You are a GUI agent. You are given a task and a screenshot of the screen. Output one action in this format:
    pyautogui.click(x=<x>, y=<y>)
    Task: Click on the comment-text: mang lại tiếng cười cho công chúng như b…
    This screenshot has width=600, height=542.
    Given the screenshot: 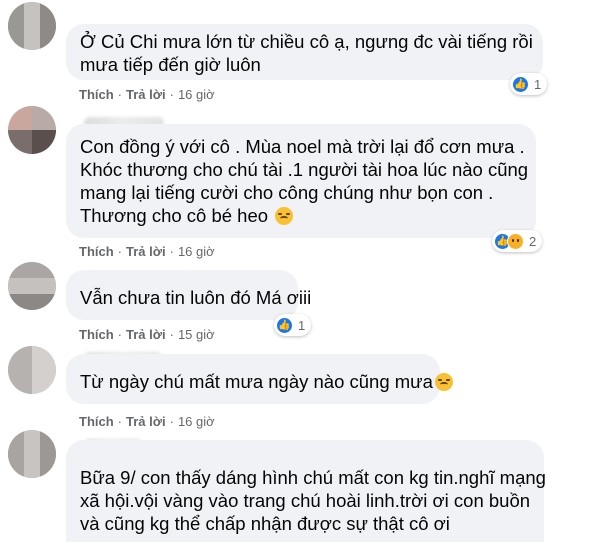 What is the action you would take?
    pyautogui.click(x=287, y=192)
    